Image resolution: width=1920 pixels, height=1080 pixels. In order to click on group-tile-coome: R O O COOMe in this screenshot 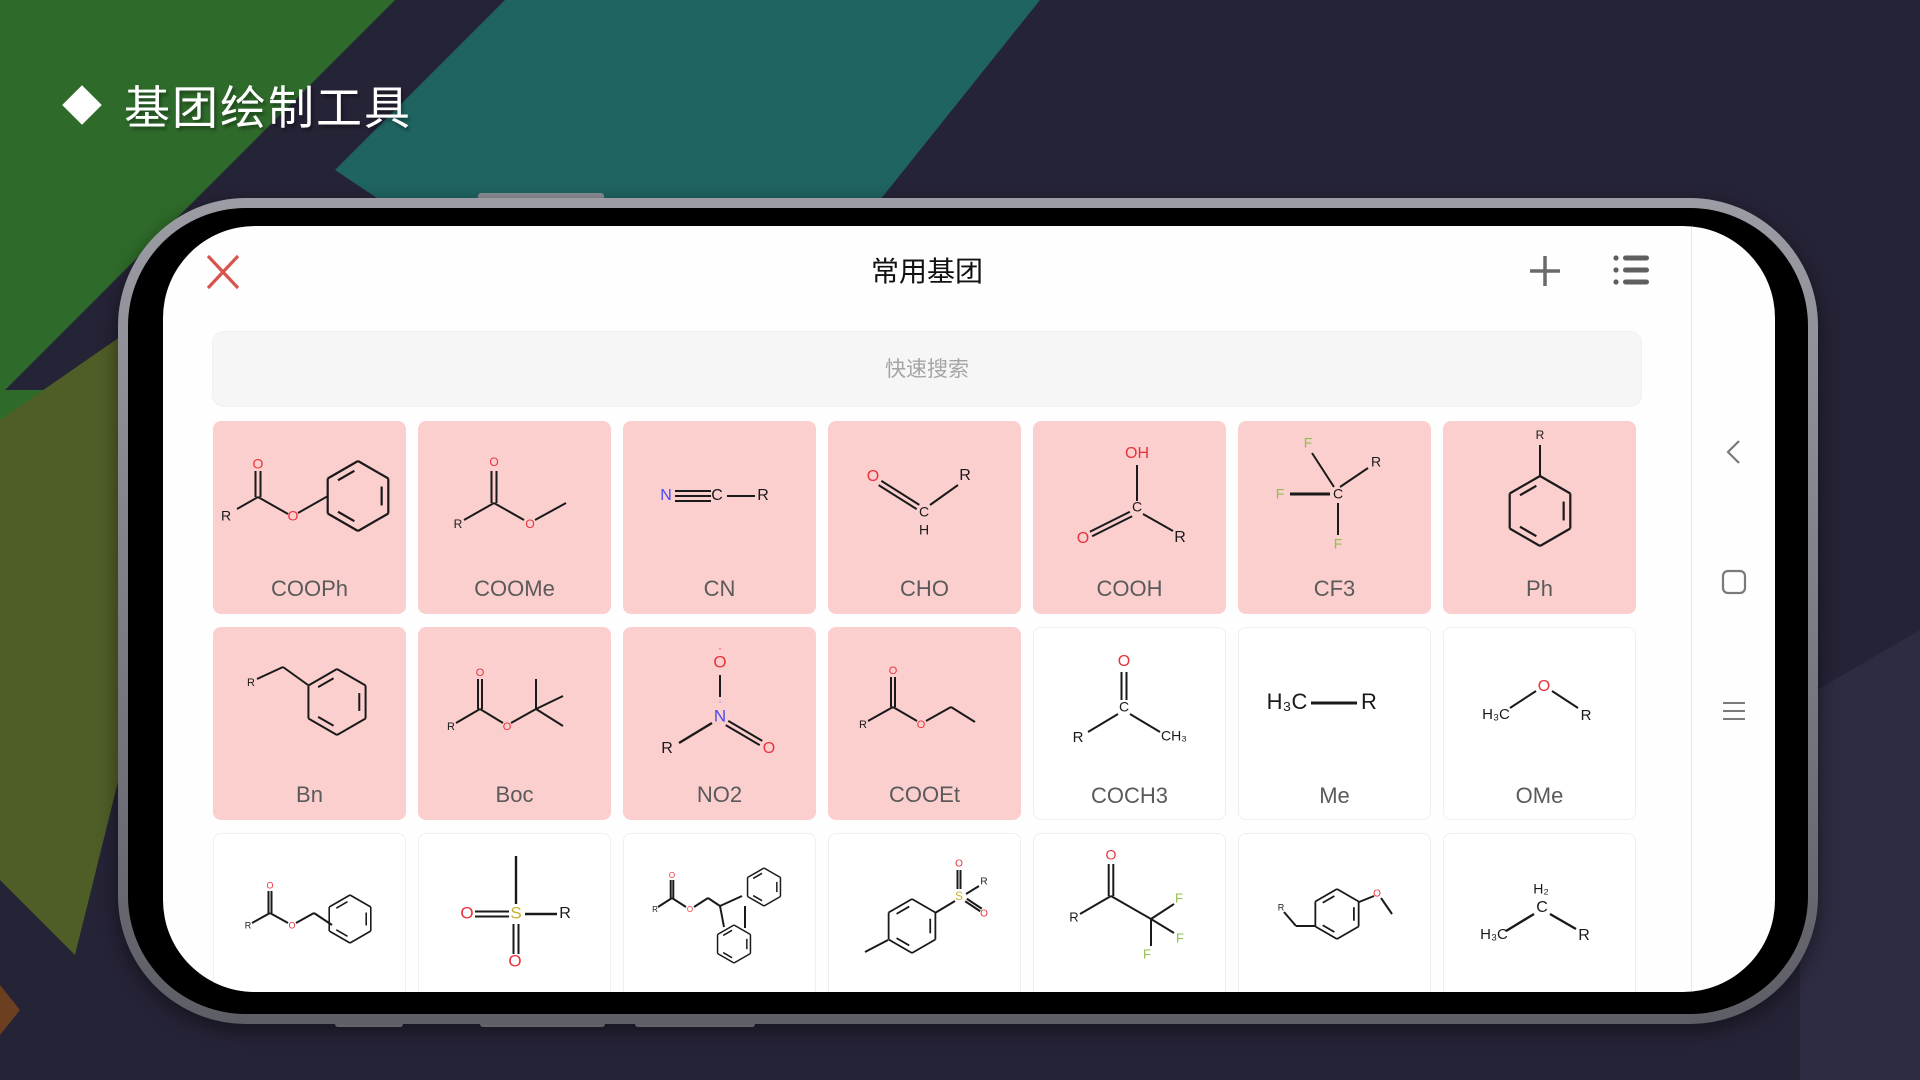, I will do `click(514, 517)`.